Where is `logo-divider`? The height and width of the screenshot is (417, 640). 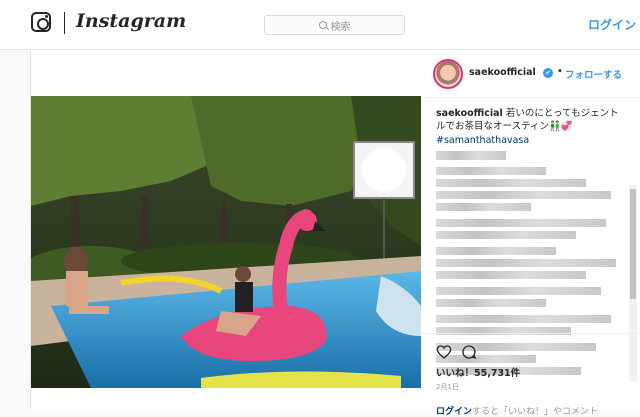 logo-divider is located at coordinates (64, 23).